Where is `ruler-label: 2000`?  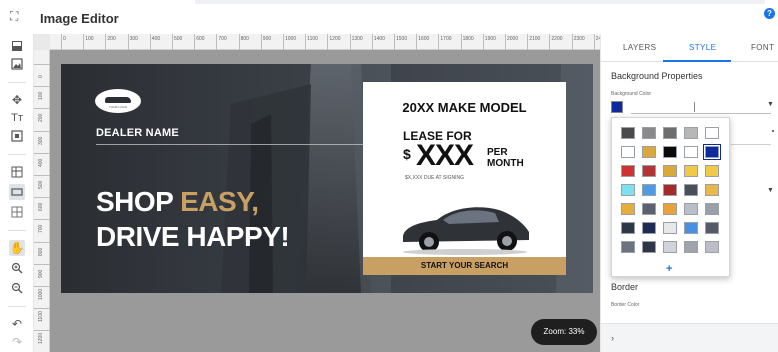 ruler-label: 2000 is located at coordinates (513, 39).